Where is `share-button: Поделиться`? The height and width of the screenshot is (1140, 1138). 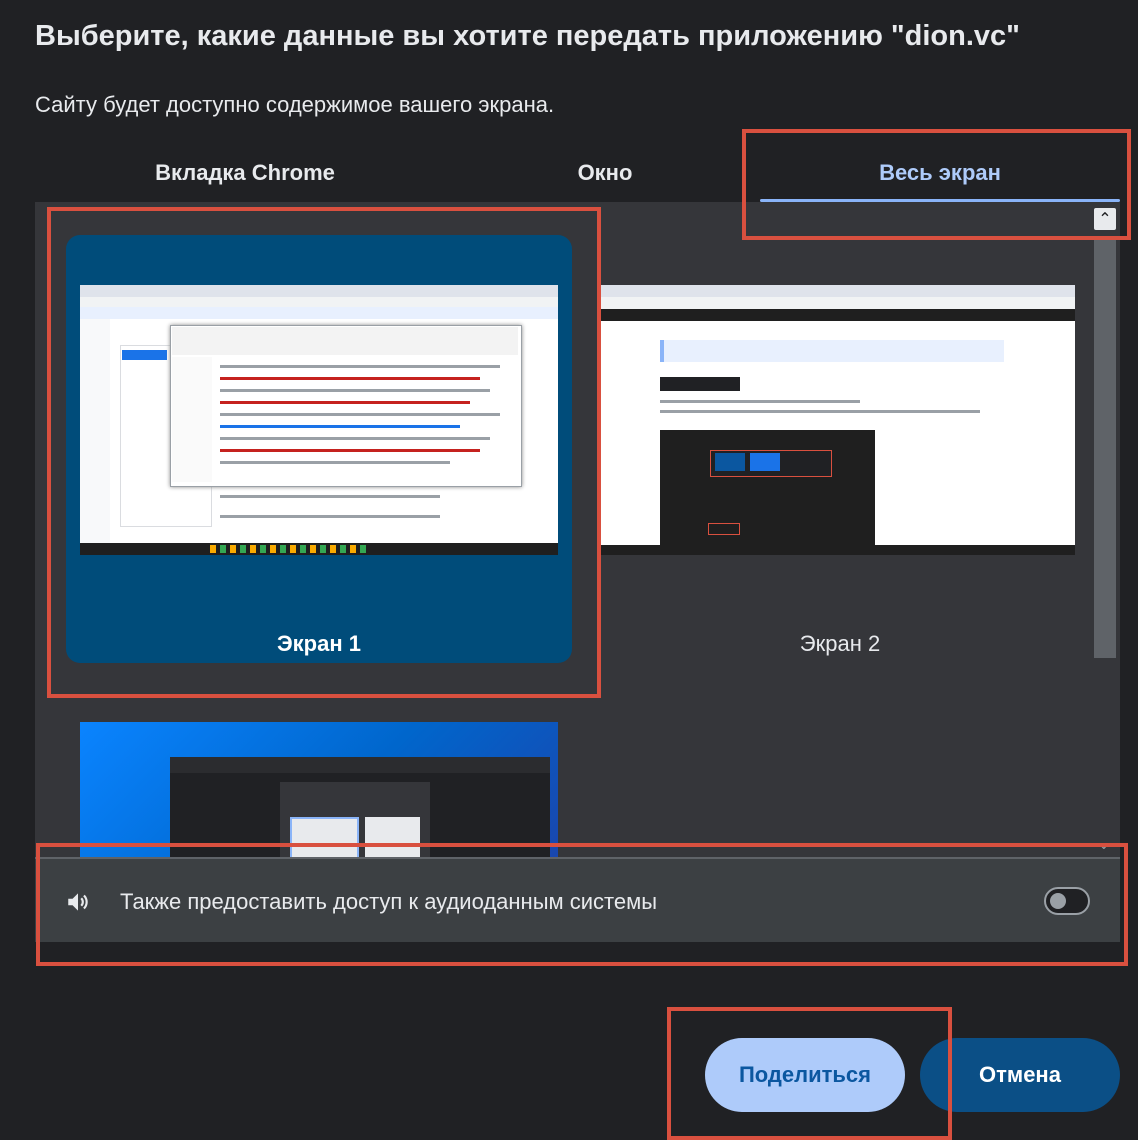
share-button: Поделиться is located at coordinates (805, 1075).